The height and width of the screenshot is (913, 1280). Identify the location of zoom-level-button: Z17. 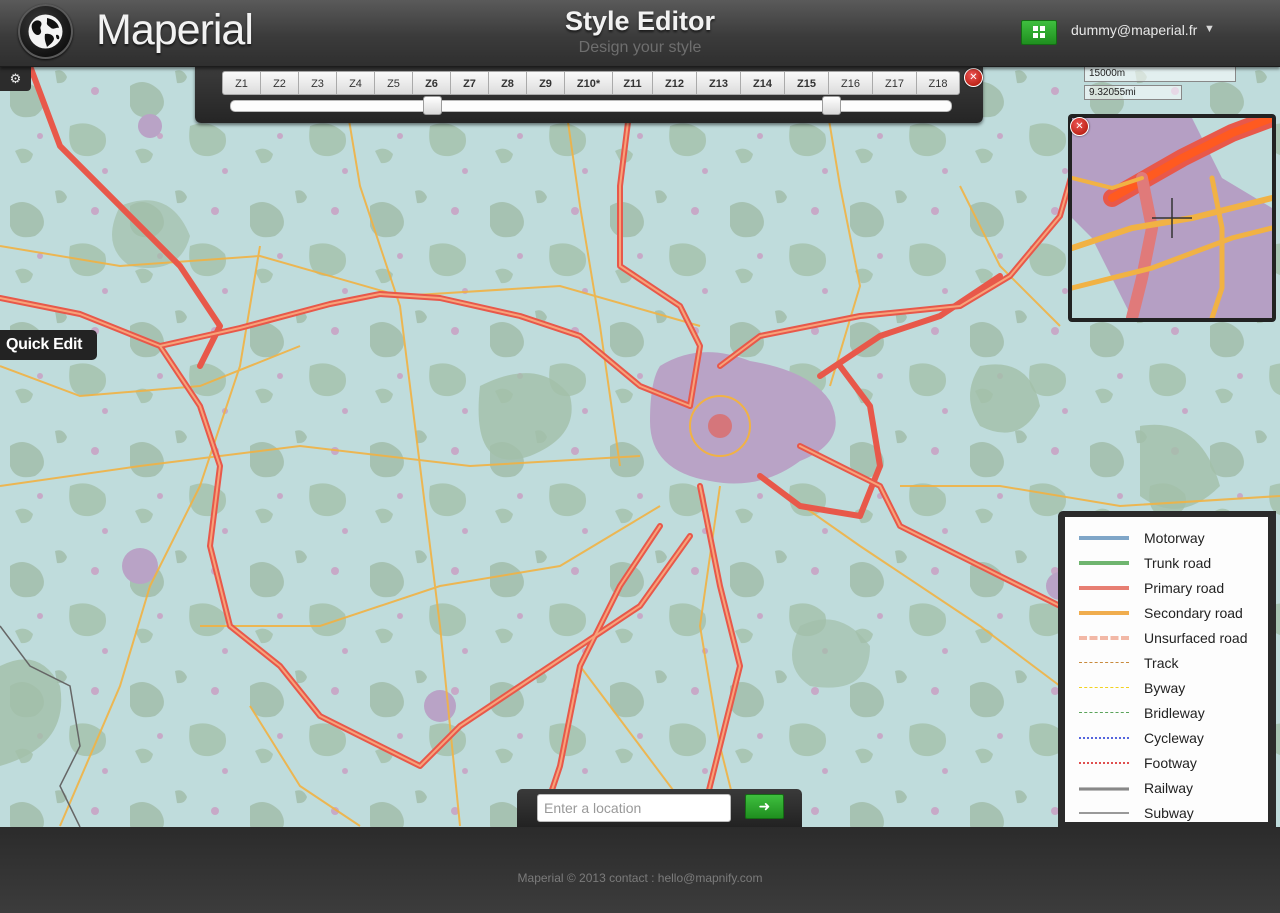
(894, 83).